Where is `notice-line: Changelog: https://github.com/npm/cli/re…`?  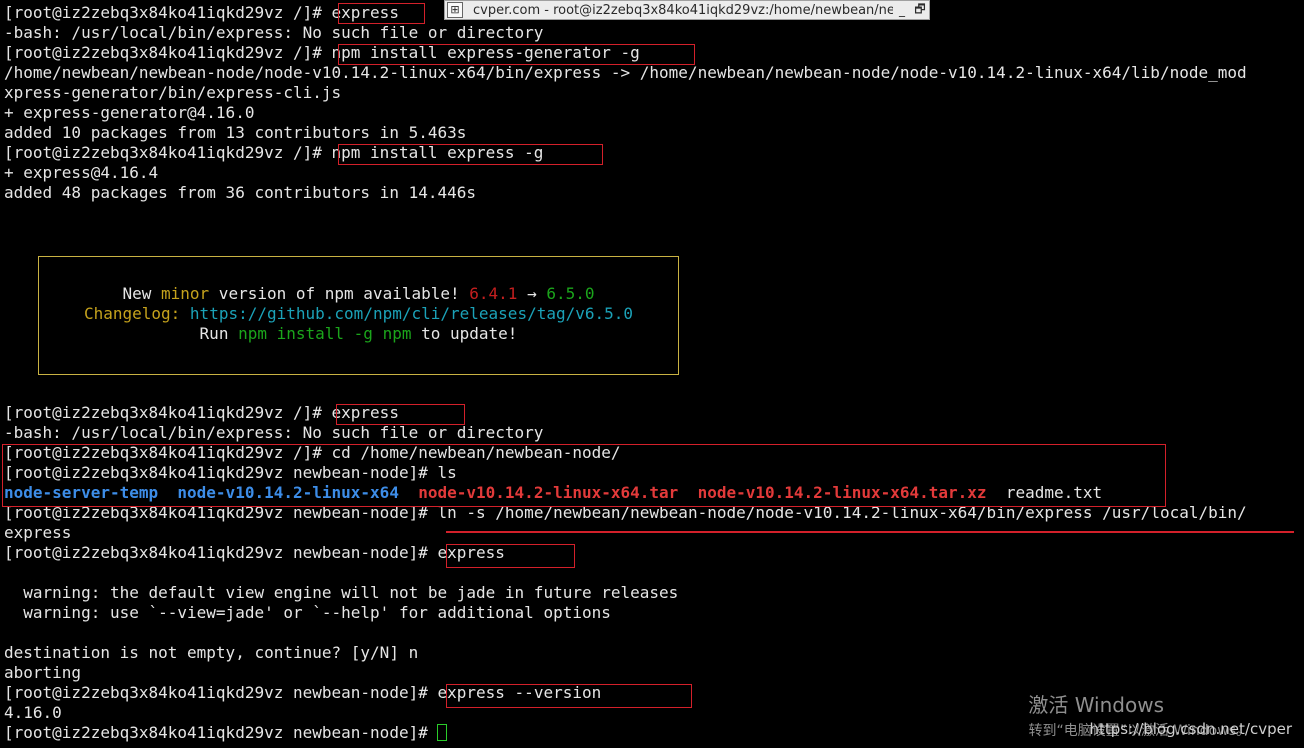 notice-line: Changelog: https://github.com/npm/cli/re… is located at coordinates (358, 313).